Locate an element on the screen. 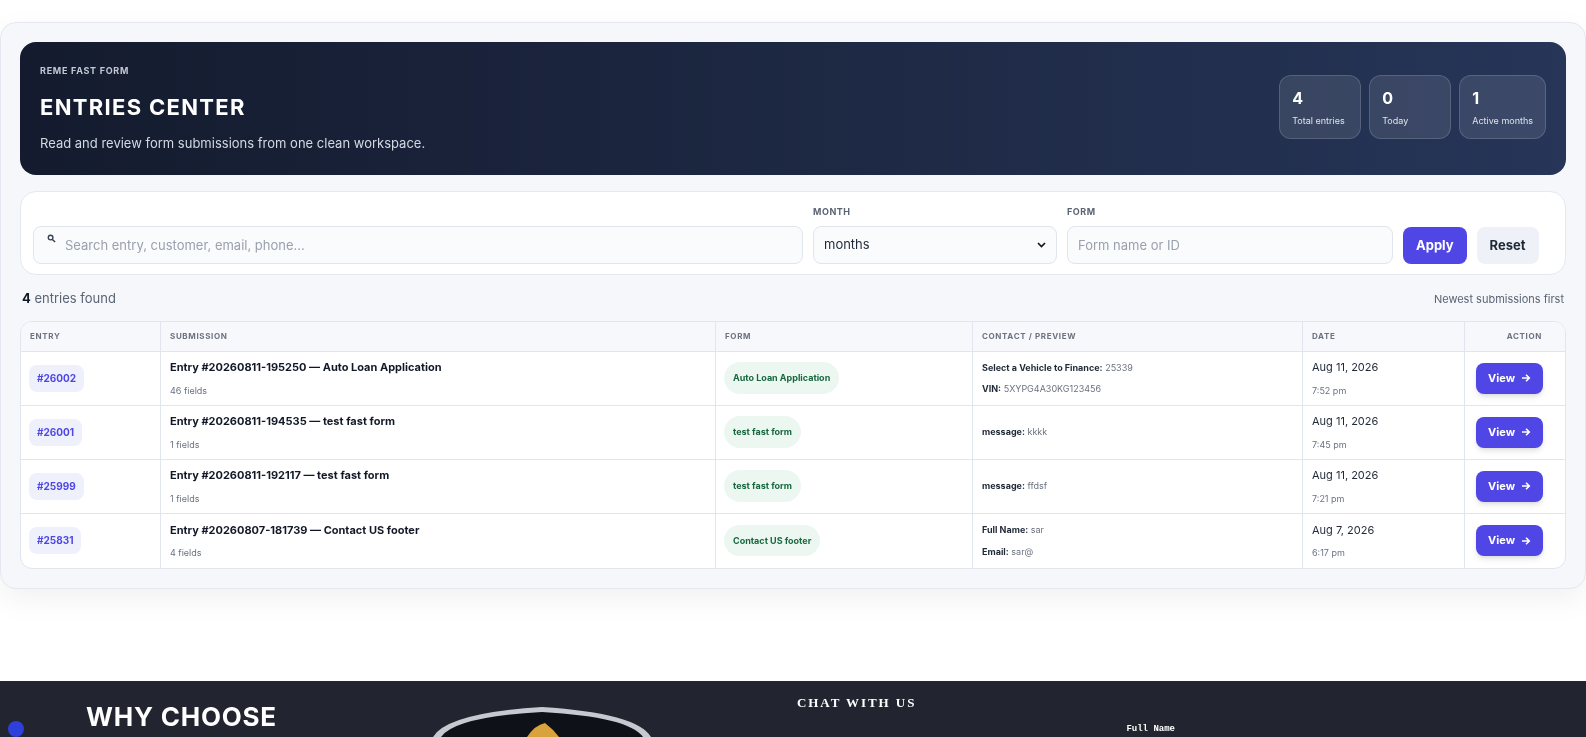  preview-line: message: ffdsf is located at coordinates (1015, 486).